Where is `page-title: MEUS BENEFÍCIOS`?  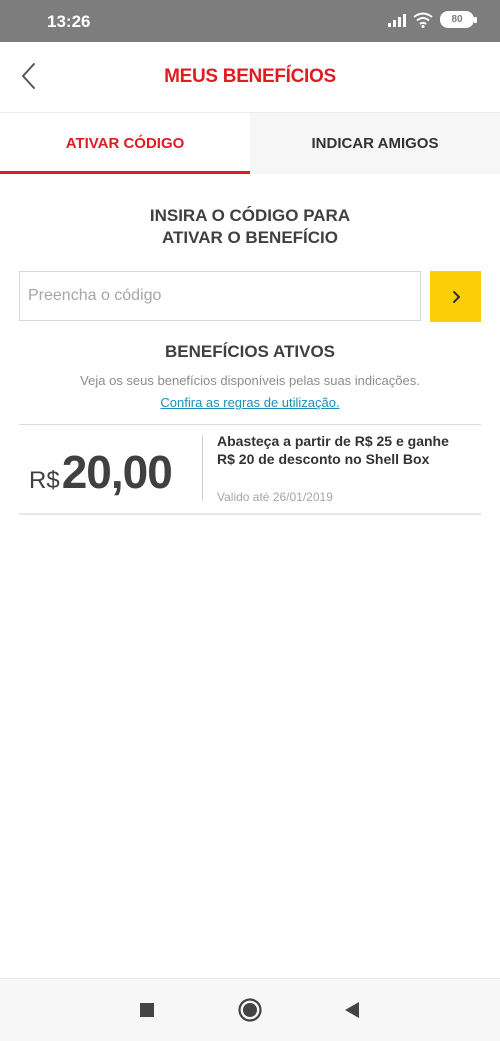
page-title: MEUS BENEFÍCIOS is located at coordinates (250, 76).